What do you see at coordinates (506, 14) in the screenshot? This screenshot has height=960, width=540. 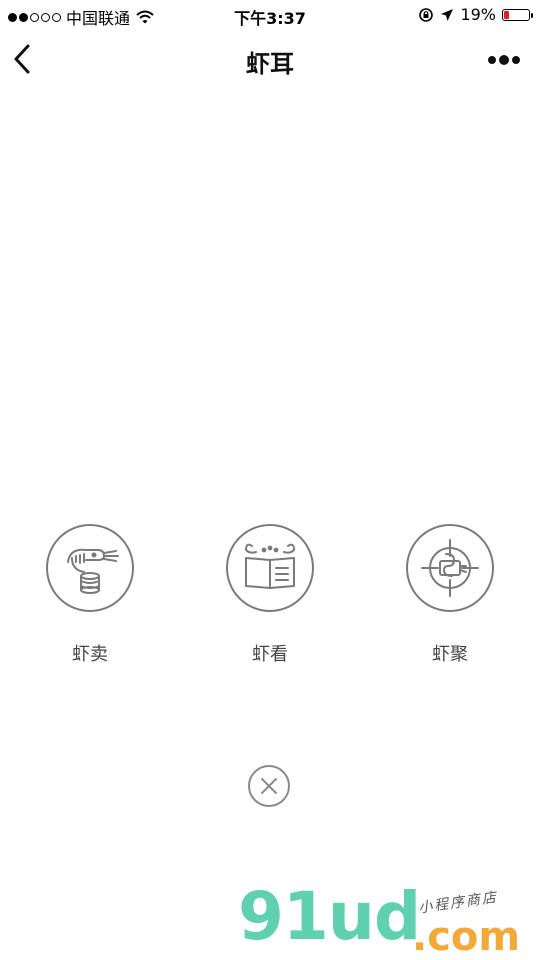 I see `battery-level` at bounding box center [506, 14].